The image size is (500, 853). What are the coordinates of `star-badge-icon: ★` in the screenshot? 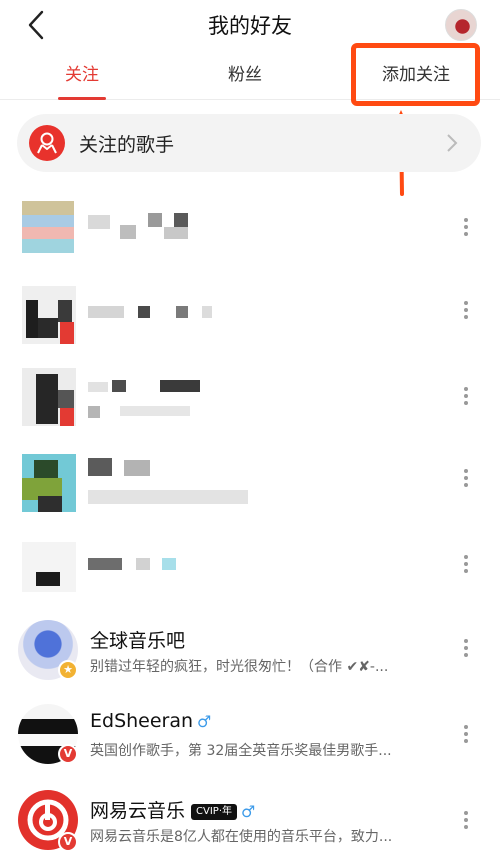 It's located at (68, 670).